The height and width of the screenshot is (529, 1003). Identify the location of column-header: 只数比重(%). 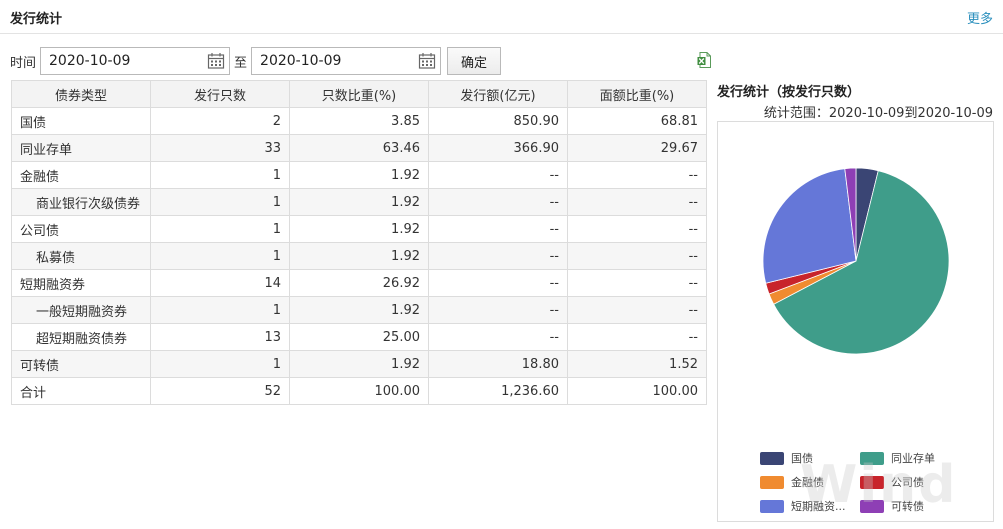
(359, 94).